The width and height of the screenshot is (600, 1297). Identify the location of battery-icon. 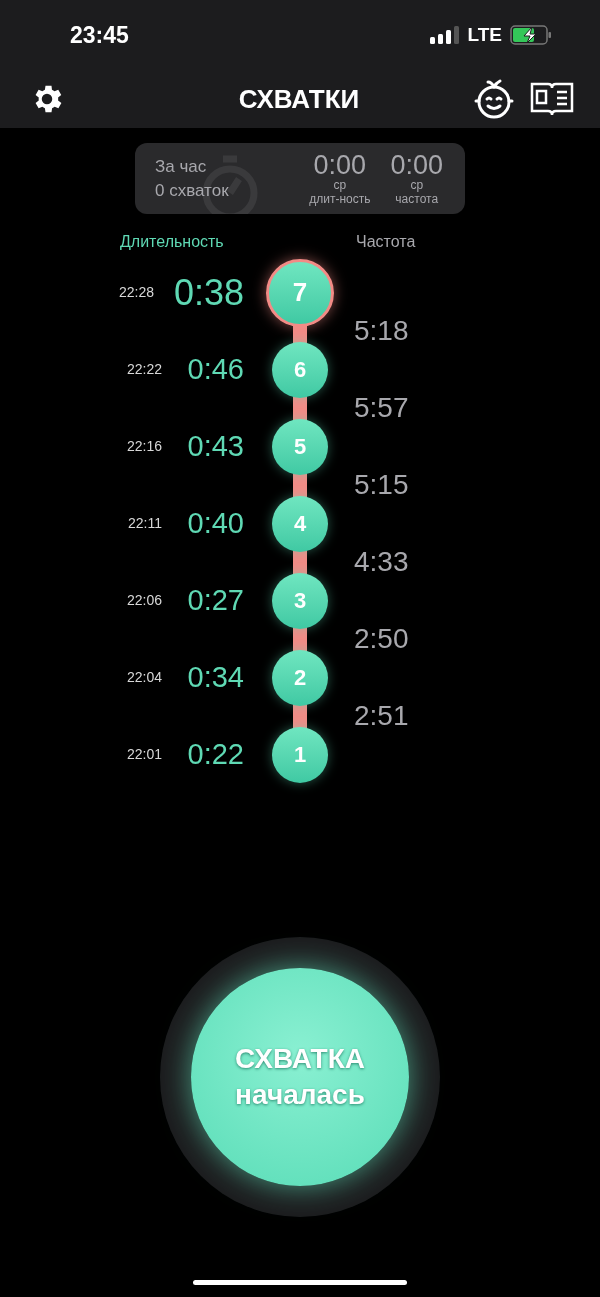
(531, 35).